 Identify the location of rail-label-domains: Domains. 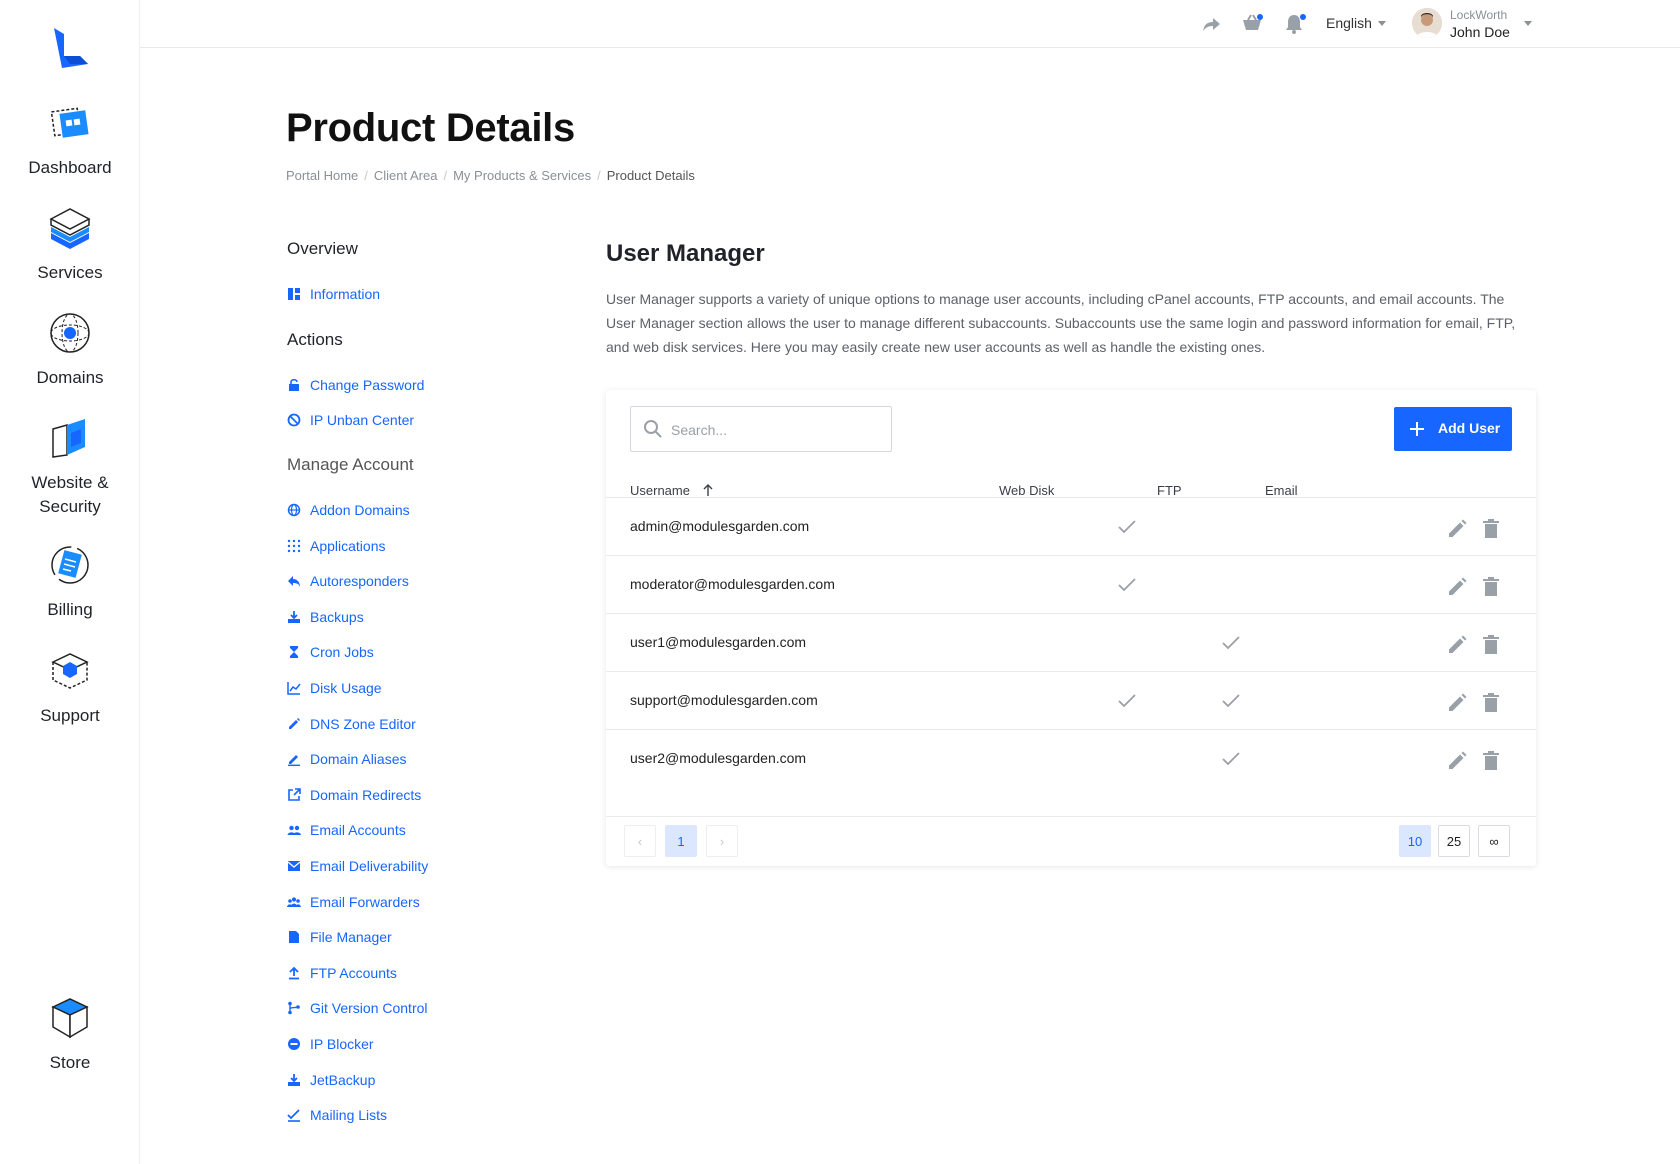
(70, 377).